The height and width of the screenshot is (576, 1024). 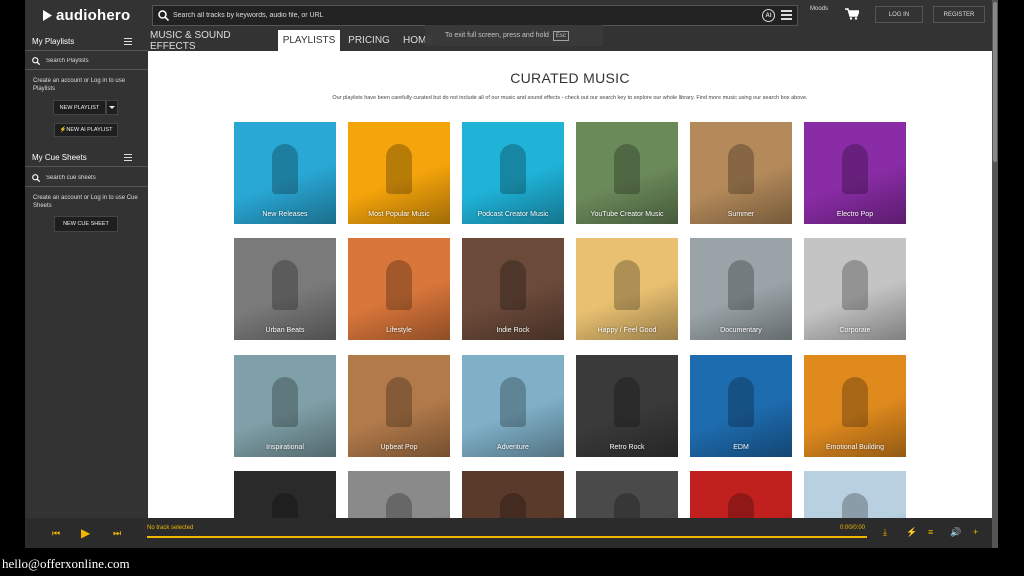 I want to click on playlist-tile: Emotional Building, so click(x=855, y=406).